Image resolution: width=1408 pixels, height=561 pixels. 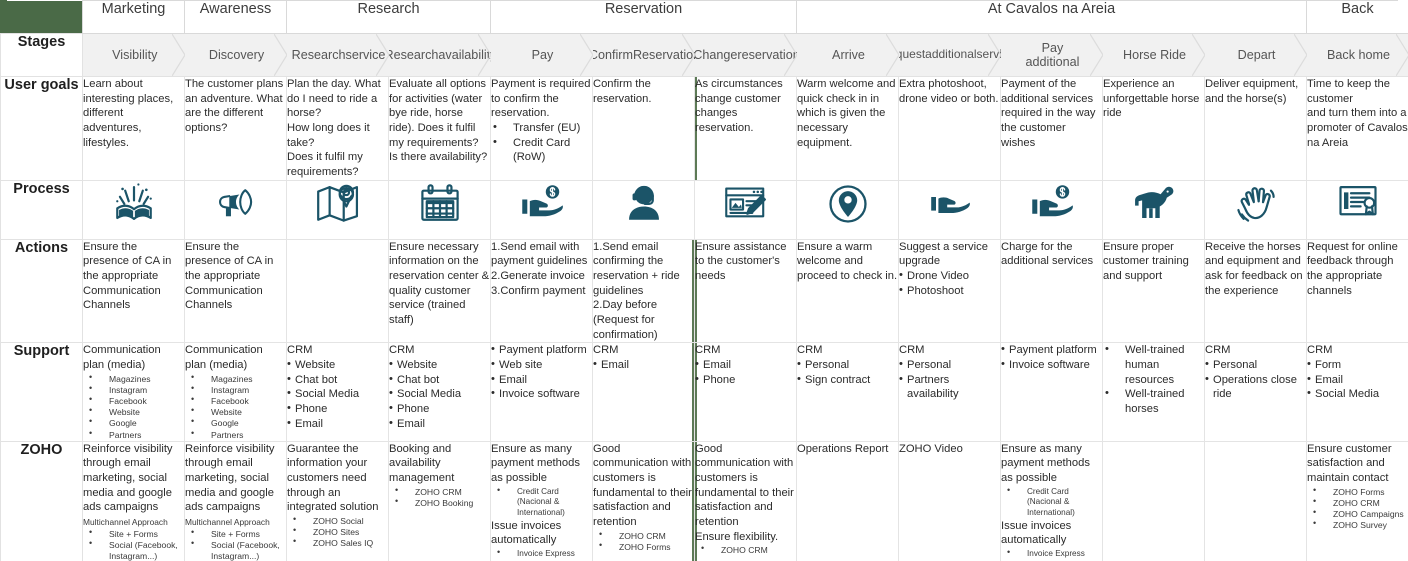 What do you see at coordinates (133, 201) in the screenshot?
I see `open-book-sparkles-icon` at bounding box center [133, 201].